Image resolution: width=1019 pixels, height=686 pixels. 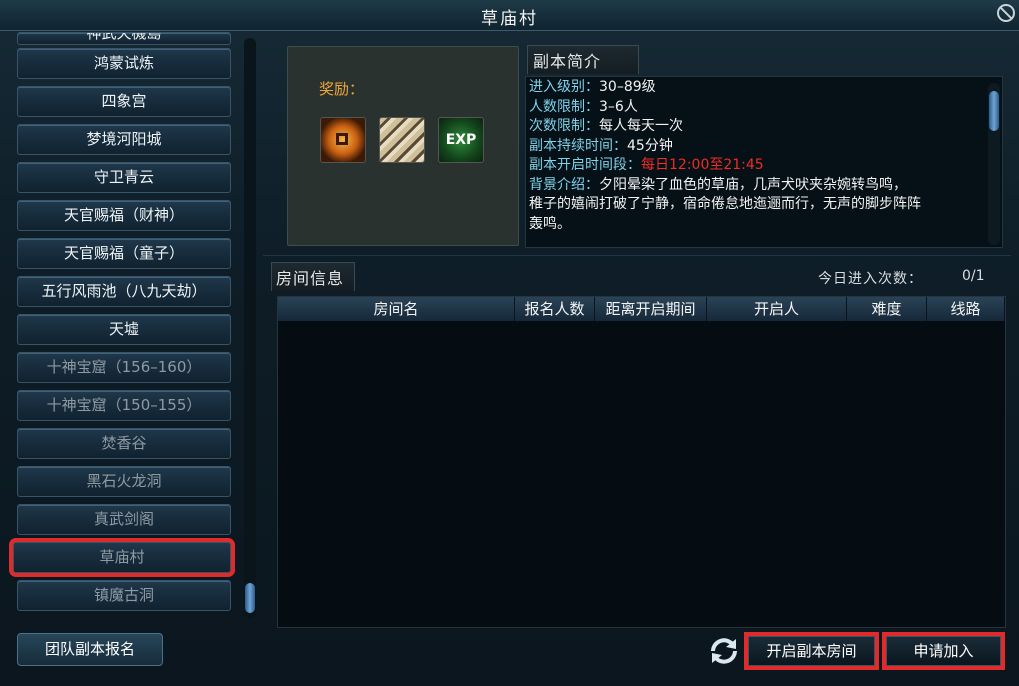 What do you see at coordinates (564, 87) in the screenshot?
I see `intro-key: 进入级别：` at bounding box center [564, 87].